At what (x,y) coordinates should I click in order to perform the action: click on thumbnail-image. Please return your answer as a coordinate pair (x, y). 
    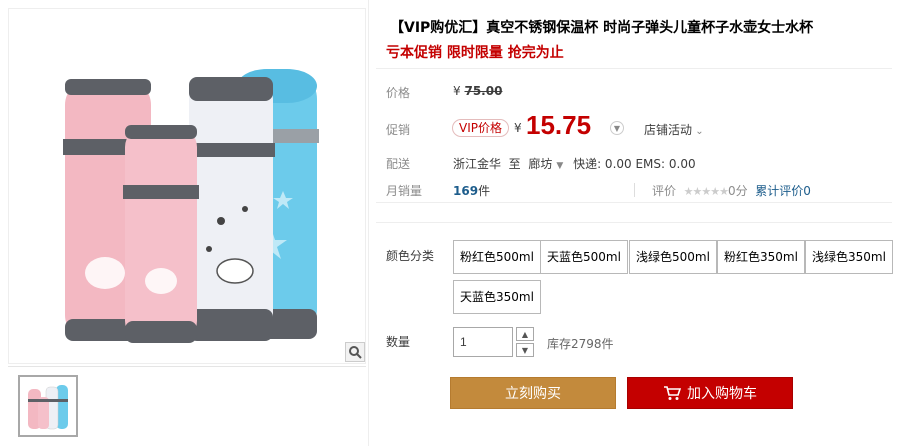
    Looking at the image, I should click on (48, 407).